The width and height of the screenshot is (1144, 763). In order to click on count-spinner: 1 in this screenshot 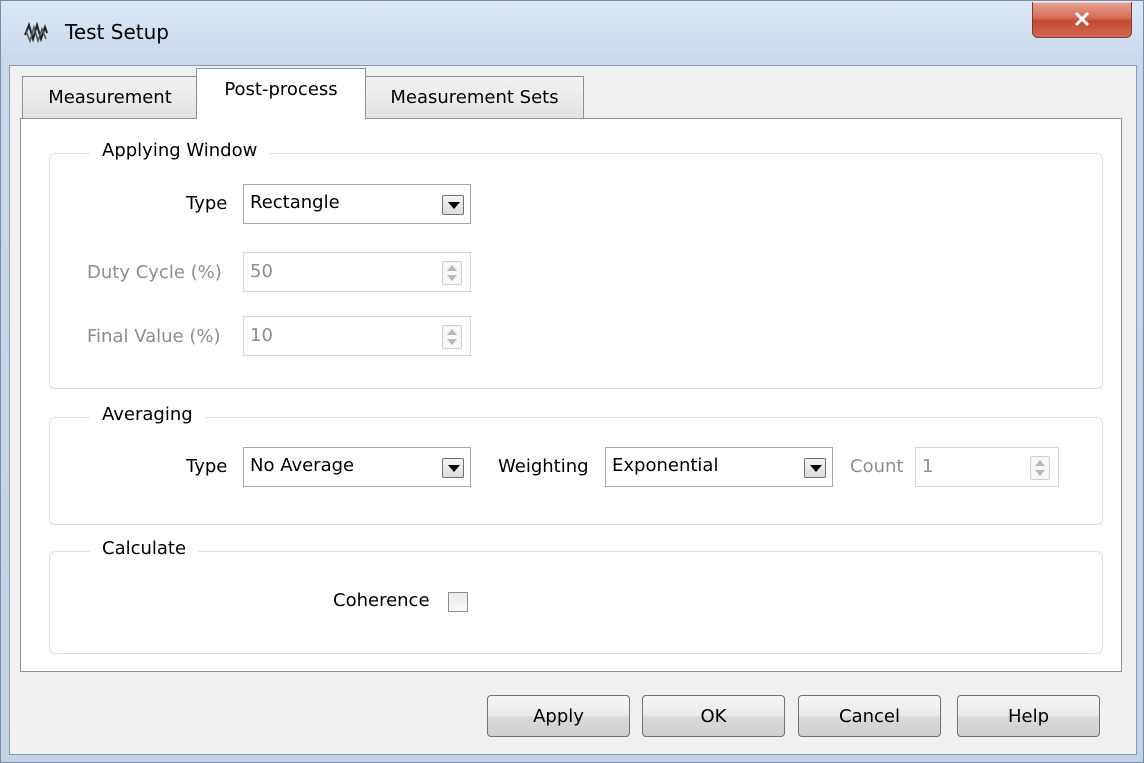, I will do `click(987, 467)`.